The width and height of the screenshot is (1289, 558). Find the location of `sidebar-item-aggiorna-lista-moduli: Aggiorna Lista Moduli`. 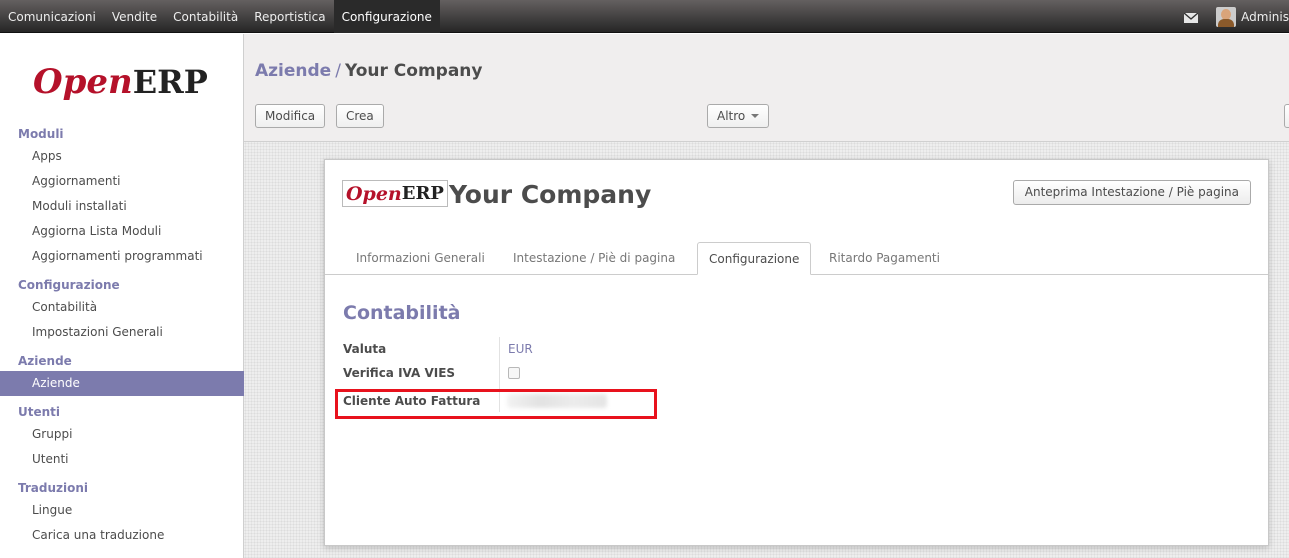

sidebar-item-aggiorna-lista-moduli: Aggiorna Lista Moduli is located at coordinates (122, 231).